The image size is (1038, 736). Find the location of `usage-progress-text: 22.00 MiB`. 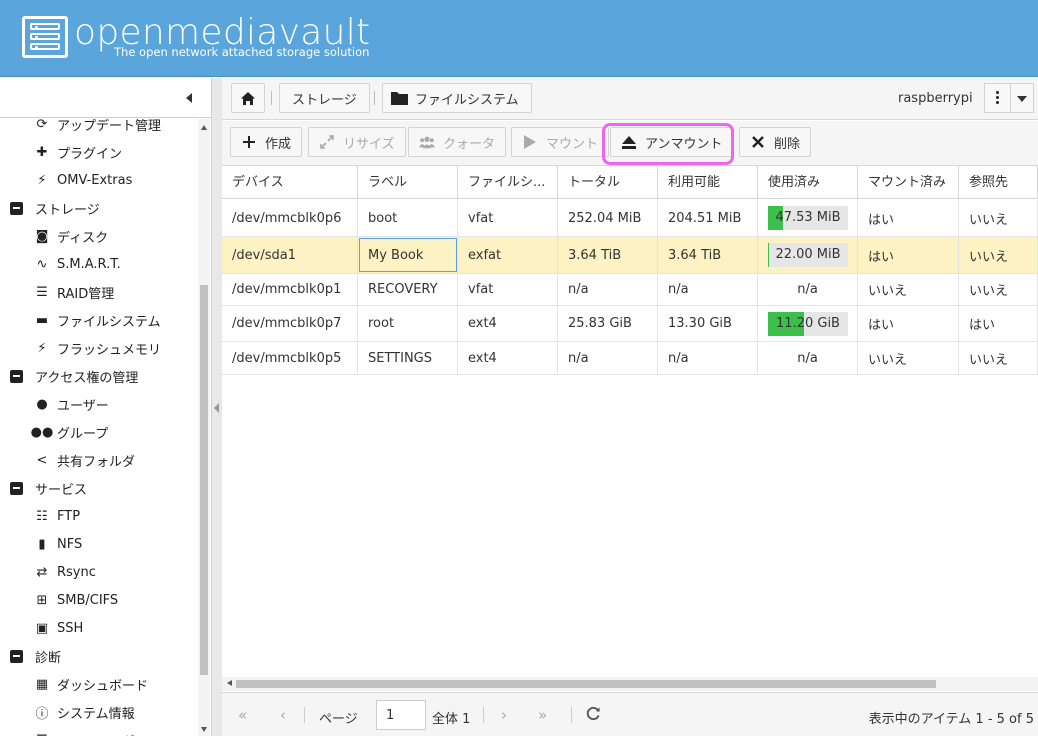

usage-progress-text: 22.00 MiB is located at coordinates (808, 254).